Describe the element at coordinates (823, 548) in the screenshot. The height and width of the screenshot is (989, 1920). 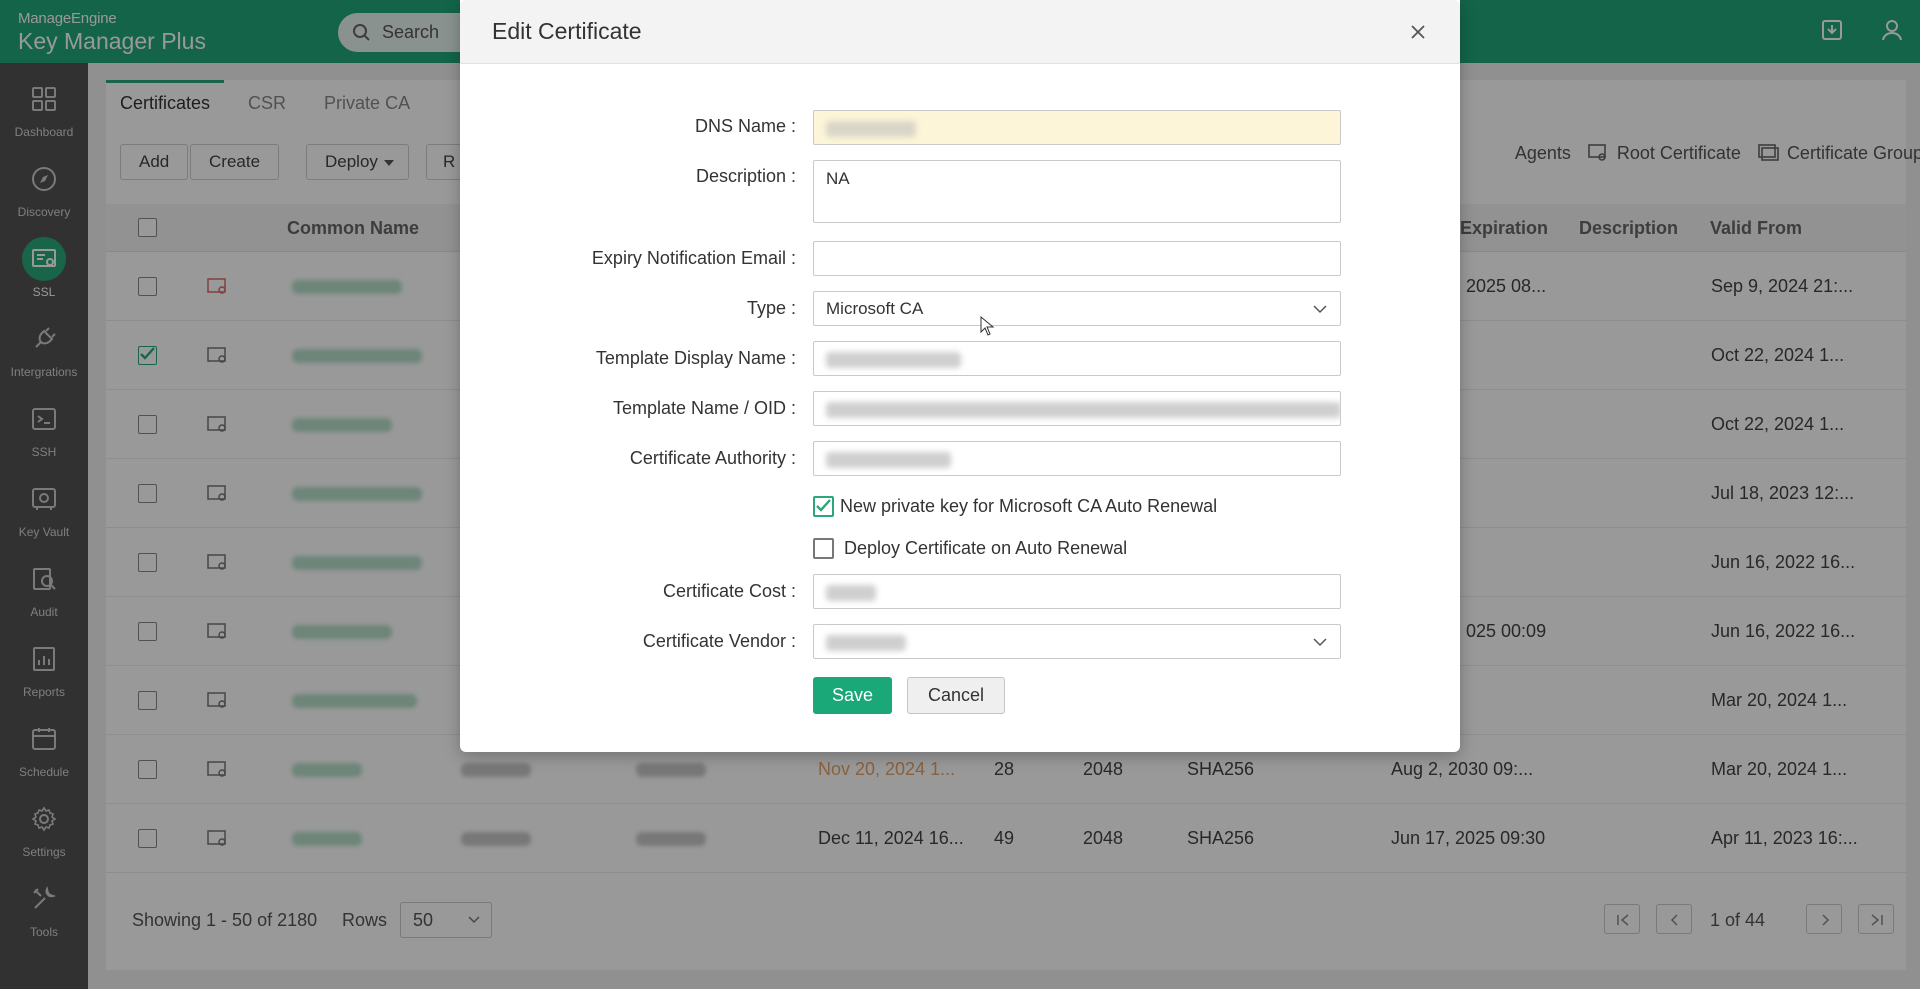
I see `deploy-on-renewal-checkbox` at that location.